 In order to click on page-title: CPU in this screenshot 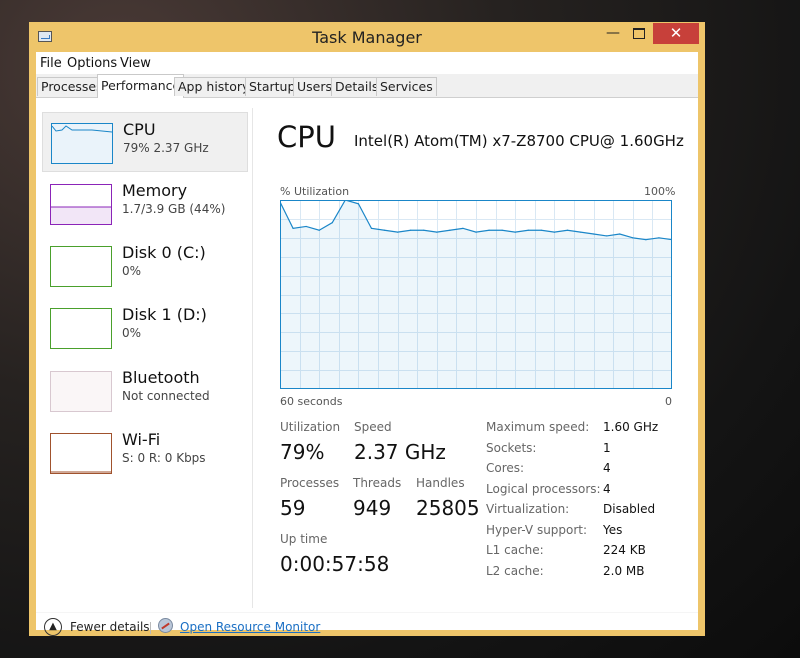, I will do `click(306, 137)`.